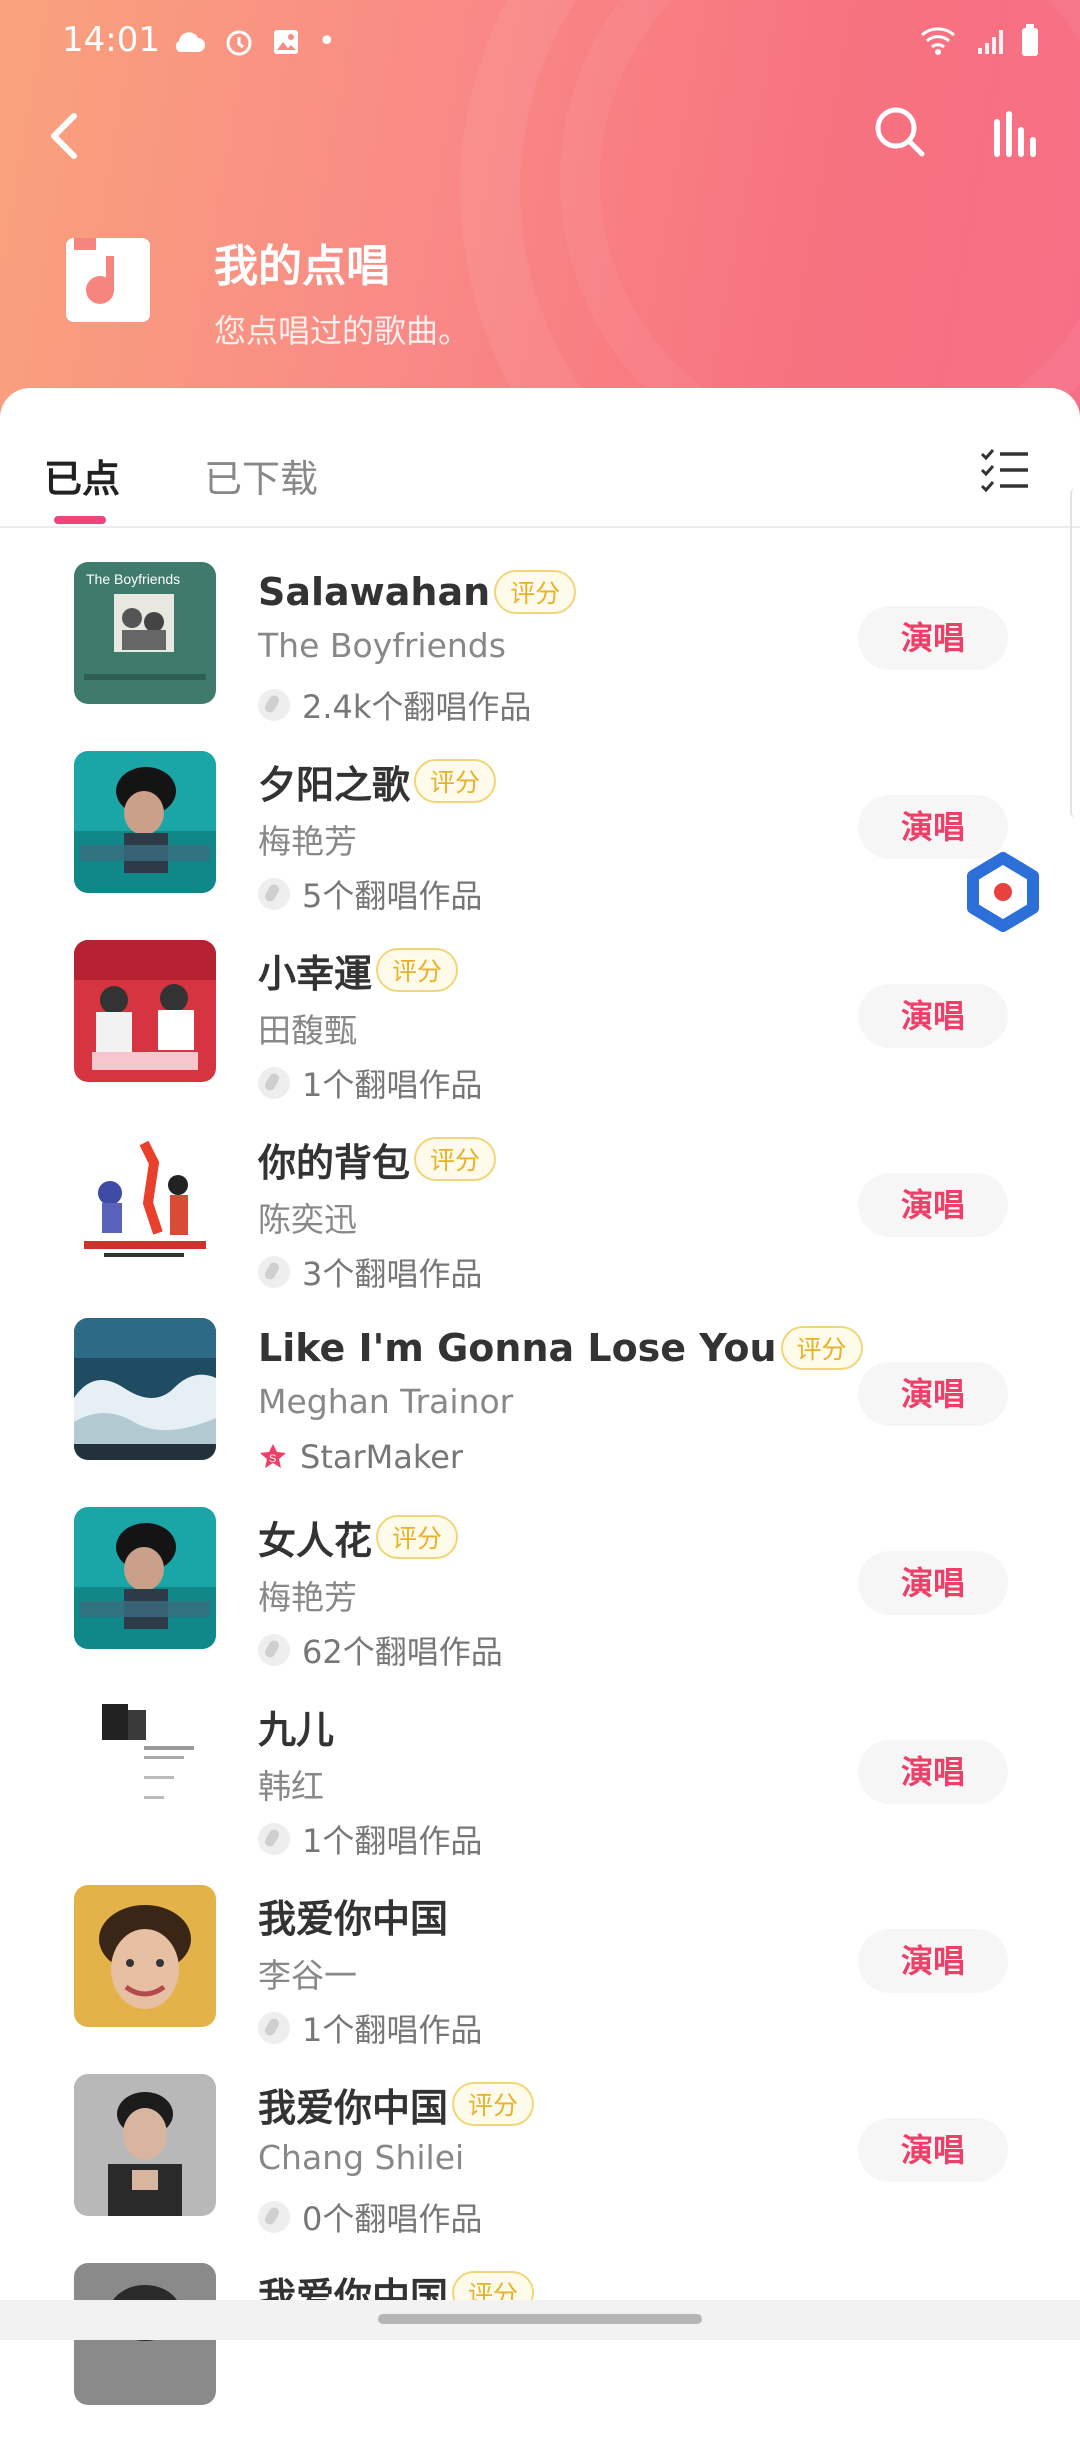 The image size is (1080, 2452). I want to click on svg-text: S, so click(272, 1459).